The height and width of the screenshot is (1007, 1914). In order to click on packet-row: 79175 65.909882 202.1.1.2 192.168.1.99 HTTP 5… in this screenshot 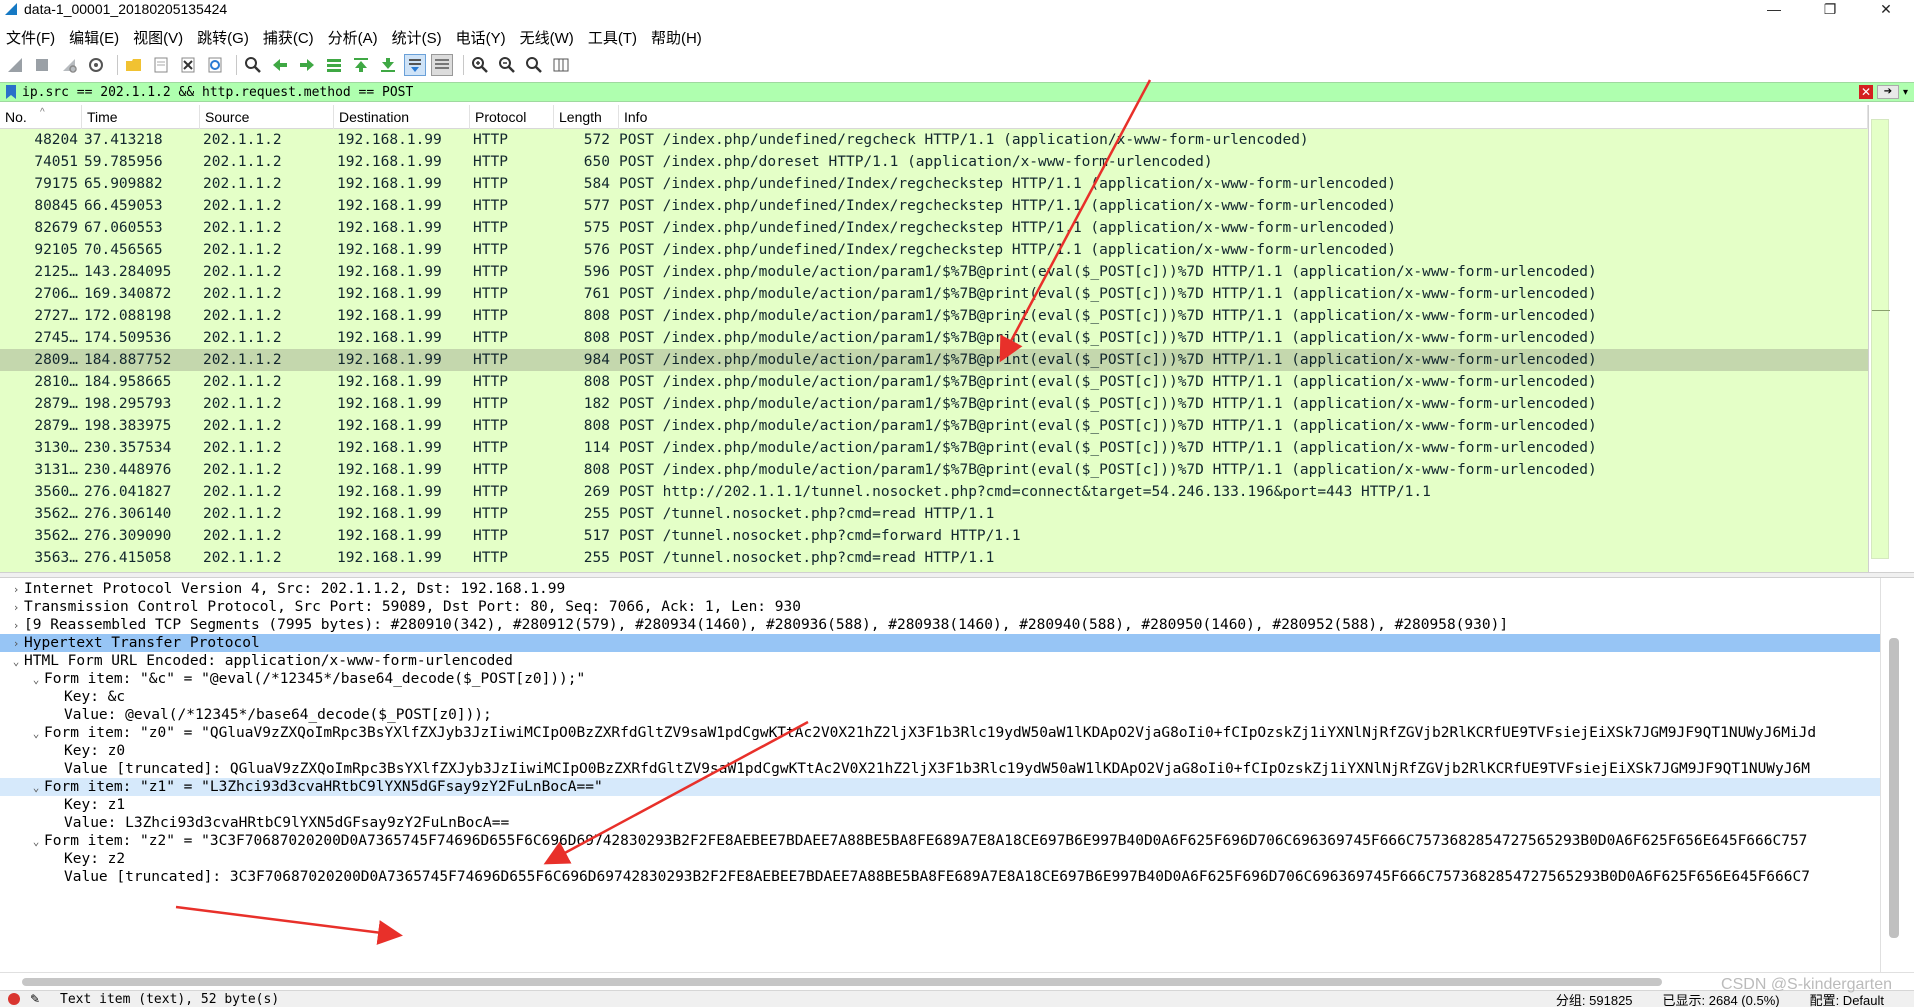, I will do `click(934, 184)`.